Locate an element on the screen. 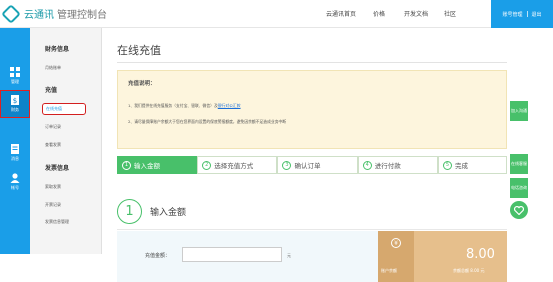  submenu-heading-recharge: 充值 is located at coordinates (51, 90).